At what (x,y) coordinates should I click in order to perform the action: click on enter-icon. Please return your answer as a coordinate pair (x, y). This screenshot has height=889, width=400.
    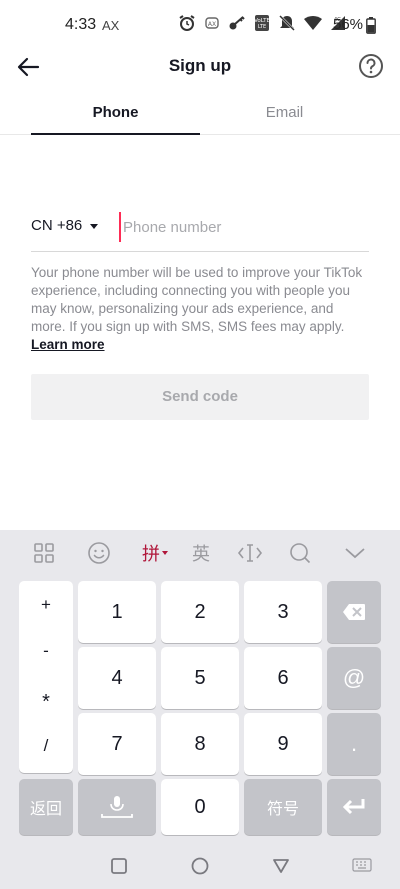
    Looking at the image, I should click on (353, 807).